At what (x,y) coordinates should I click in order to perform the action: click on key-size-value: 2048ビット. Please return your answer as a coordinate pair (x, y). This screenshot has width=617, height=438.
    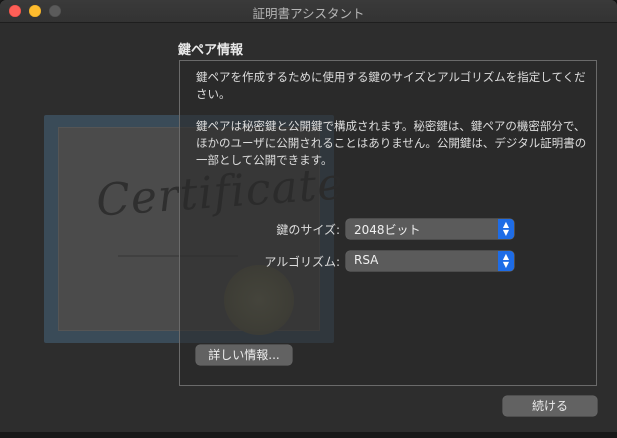
    Looking at the image, I should click on (387, 230).